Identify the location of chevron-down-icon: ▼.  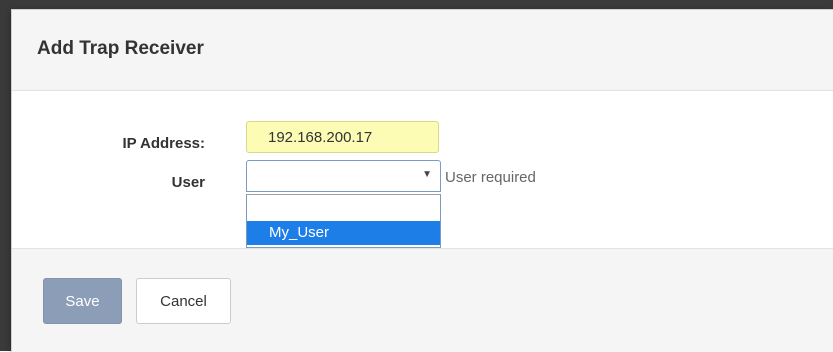
(427, 174).